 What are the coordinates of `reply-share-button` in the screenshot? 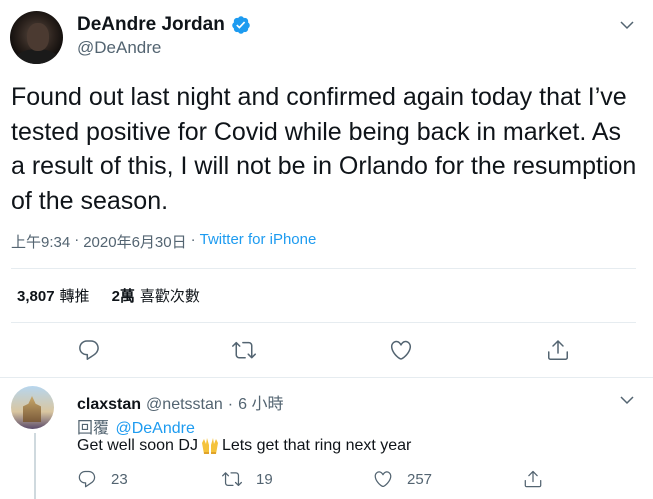 It's located at (533, 479).